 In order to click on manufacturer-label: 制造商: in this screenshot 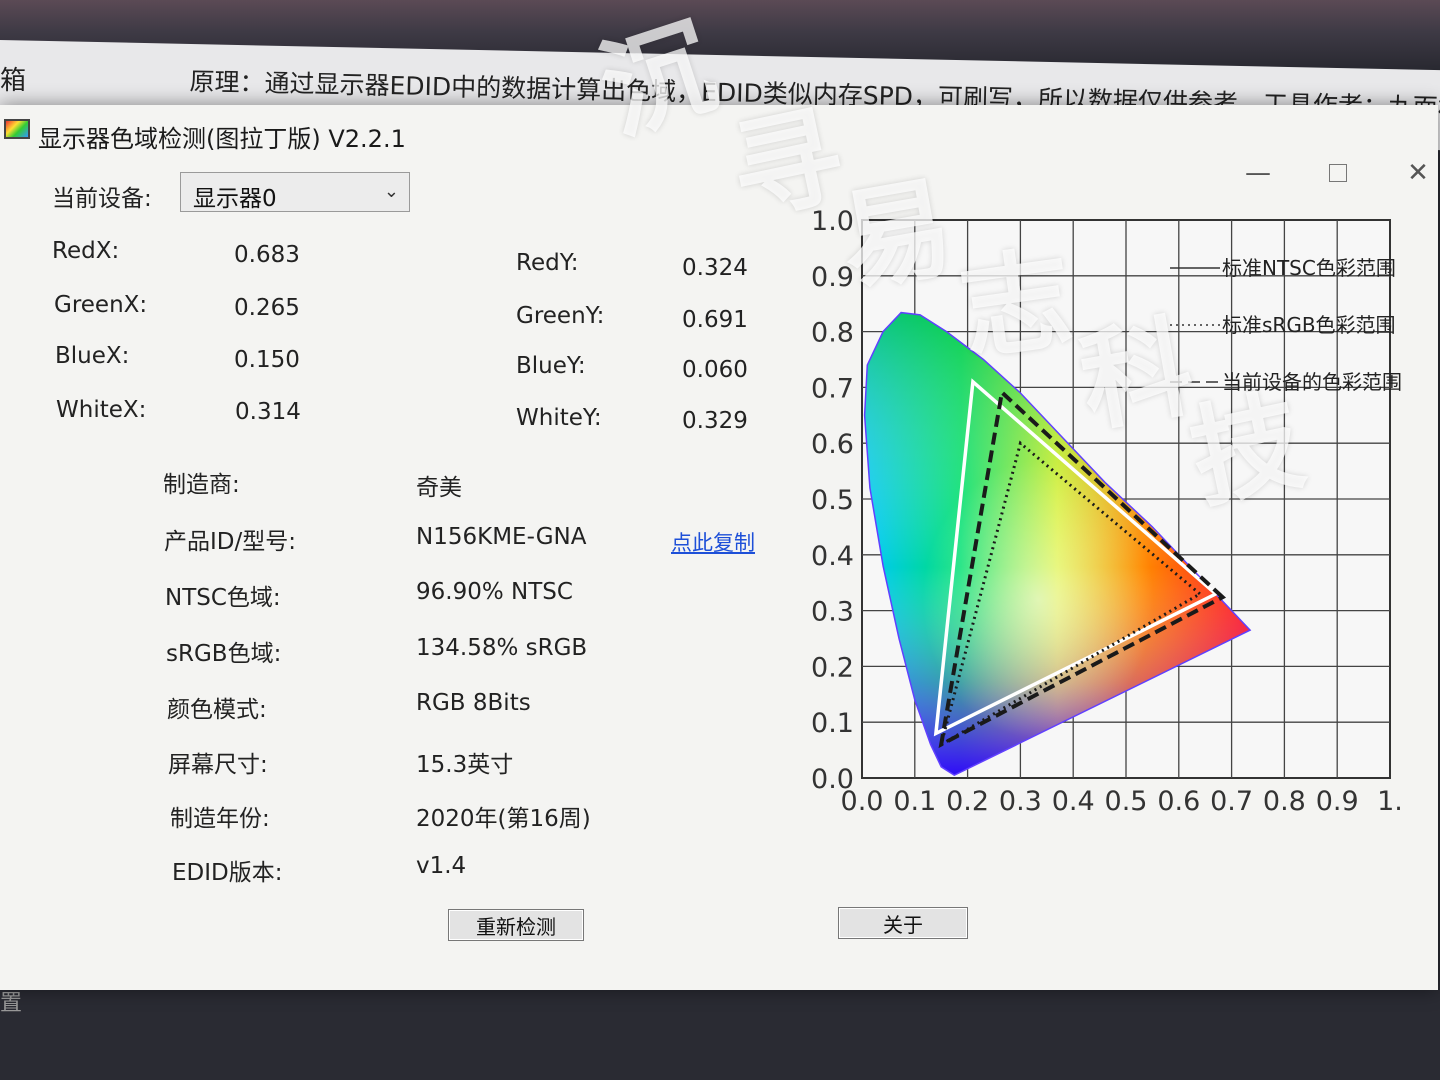, I will do `click(201, 485)`.